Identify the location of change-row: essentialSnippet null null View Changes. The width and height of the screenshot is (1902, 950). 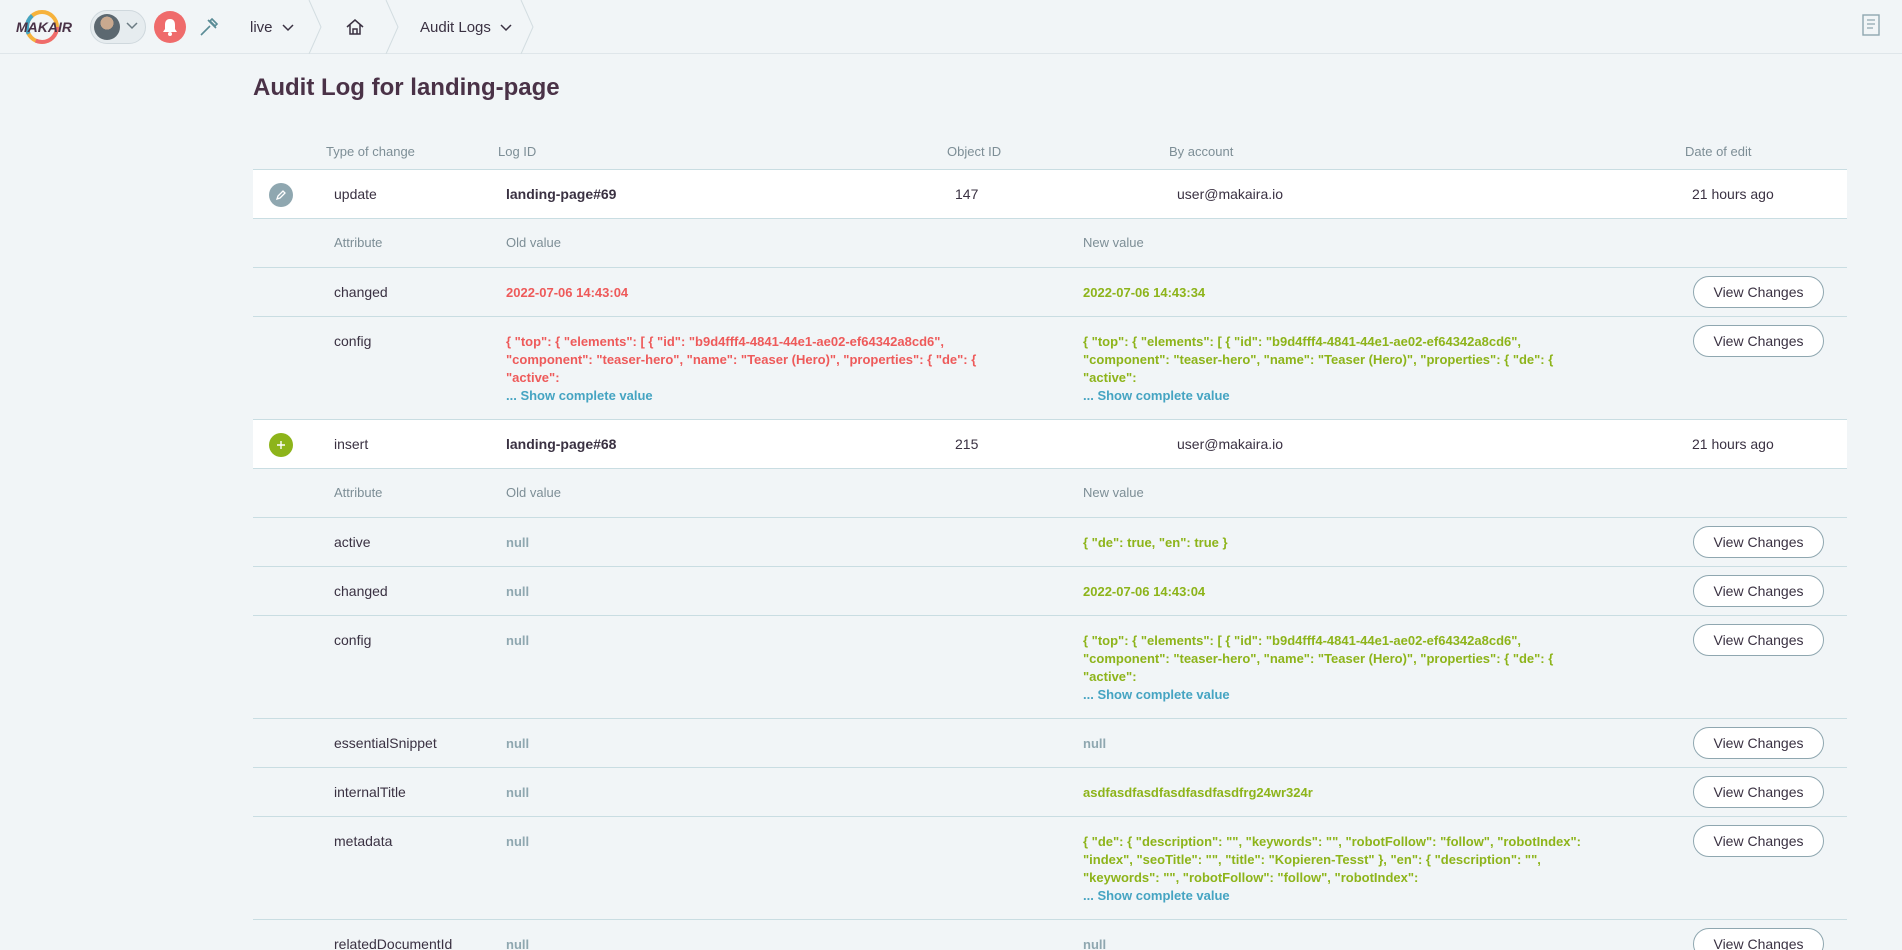
(1050, 743).